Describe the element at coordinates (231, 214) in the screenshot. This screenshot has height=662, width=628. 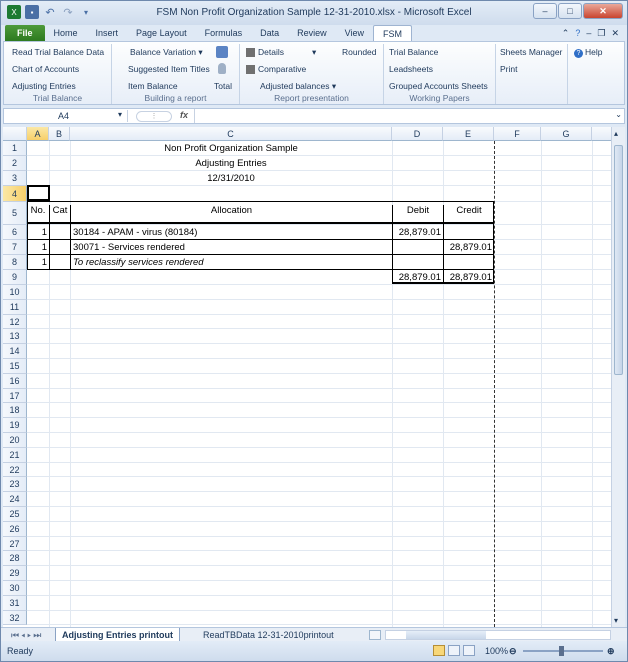
I see `header-allocation: Allocation` at that location.